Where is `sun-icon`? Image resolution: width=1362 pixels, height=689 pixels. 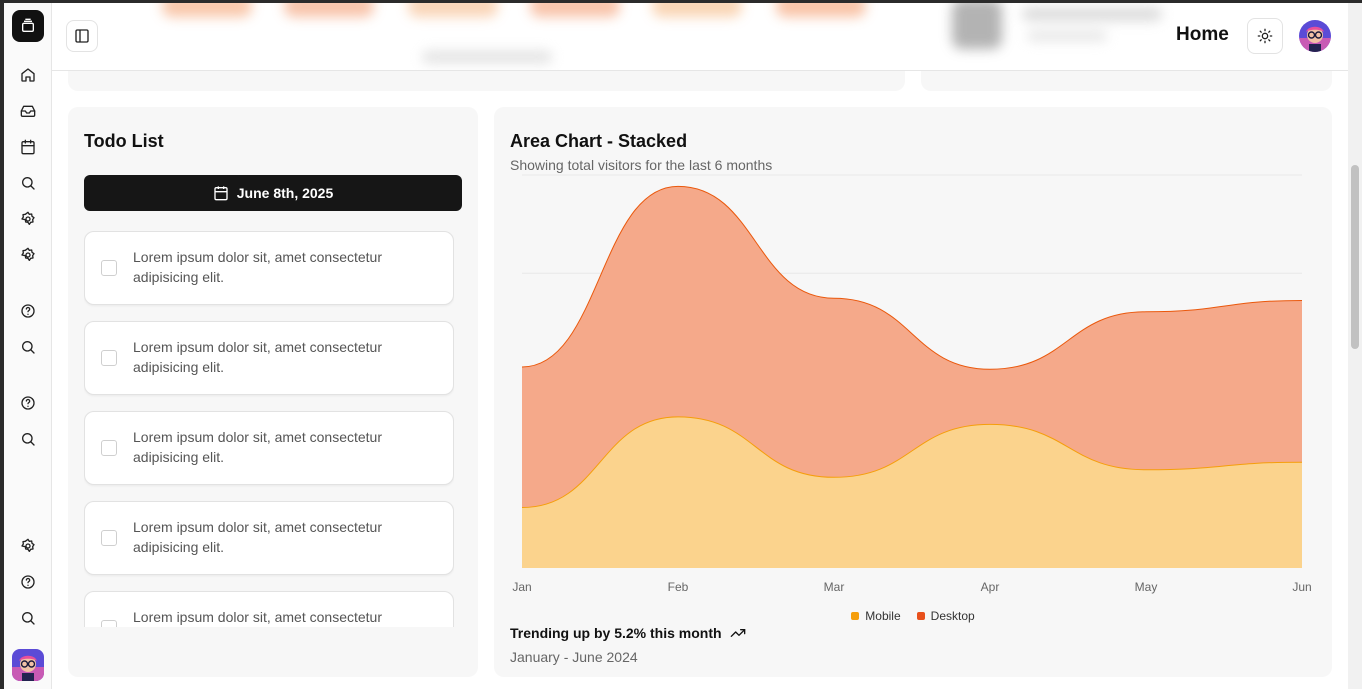
sun-icon is located at coordinates (1265, 36).